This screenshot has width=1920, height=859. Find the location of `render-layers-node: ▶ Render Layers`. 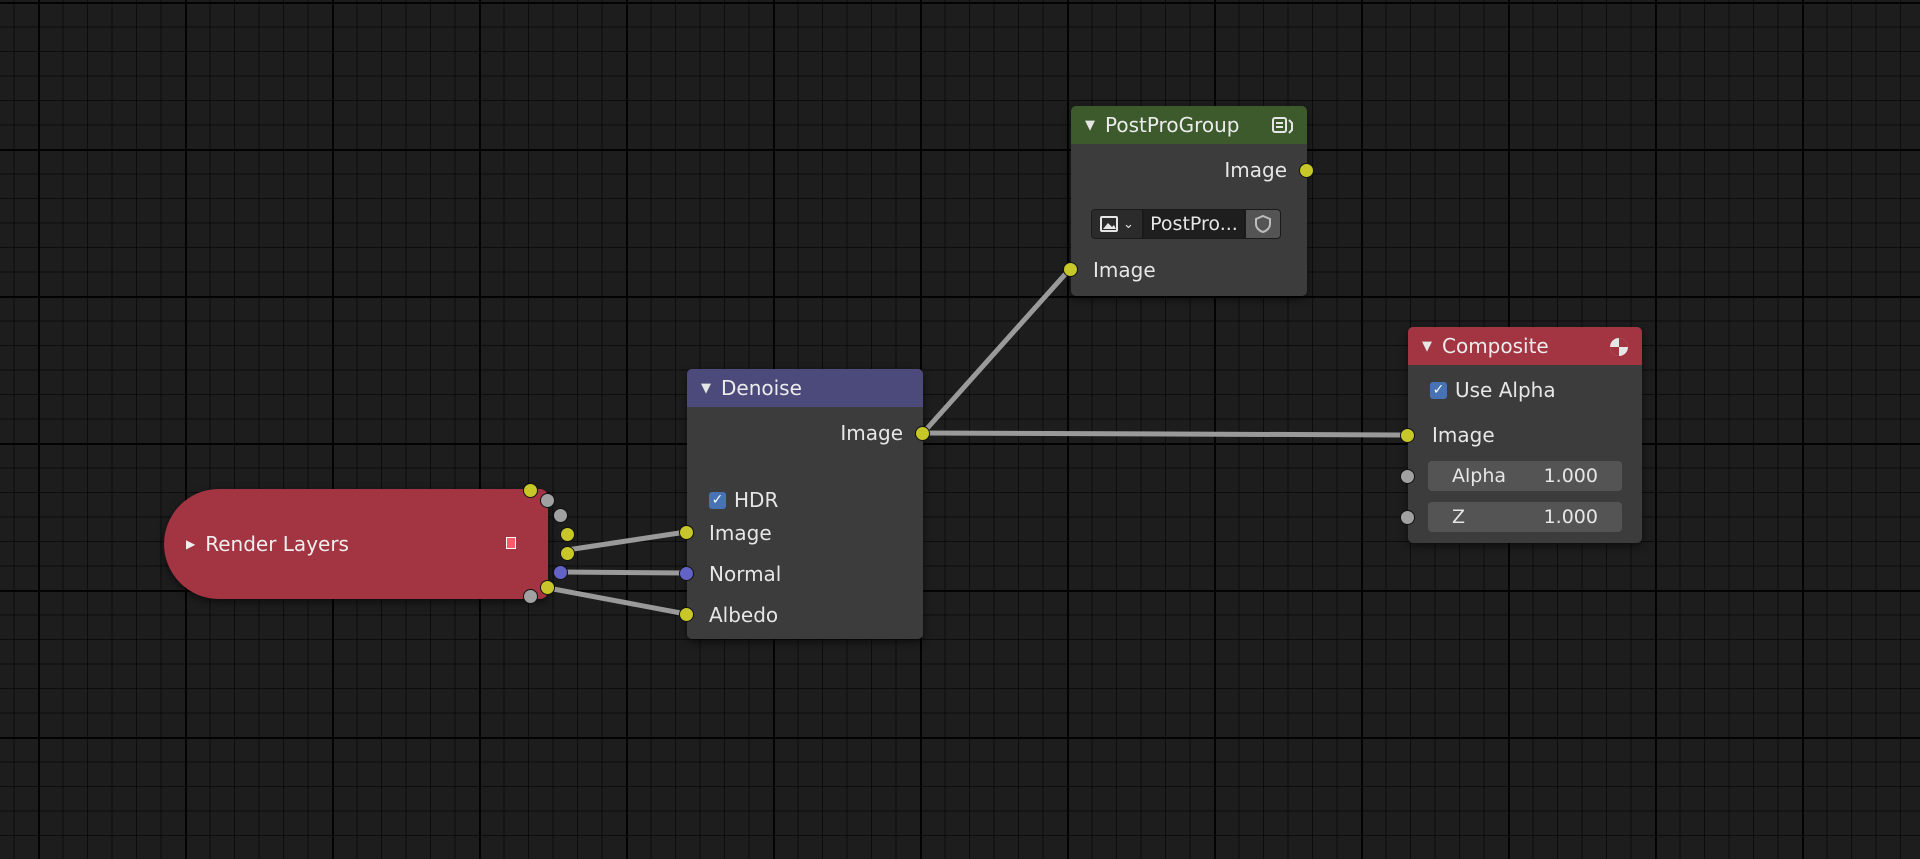

render-layers-node: ▶ Render Layers is located at coordinates (356, 544).